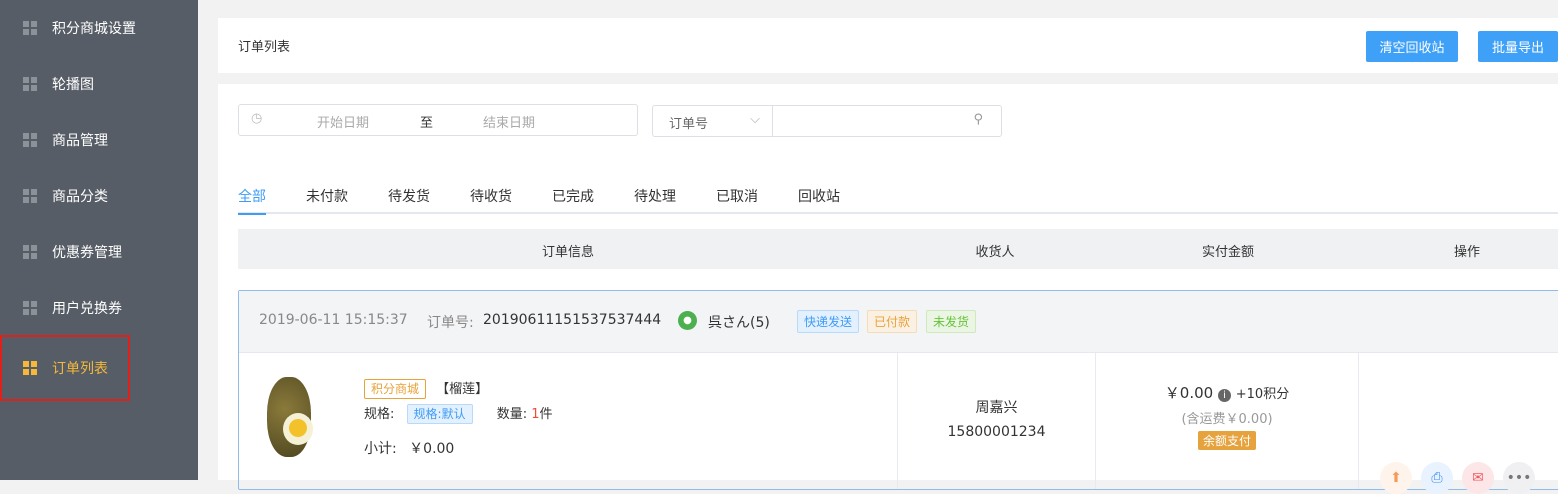  I want to click on tab-pending: 待处理, so click(655, 196).